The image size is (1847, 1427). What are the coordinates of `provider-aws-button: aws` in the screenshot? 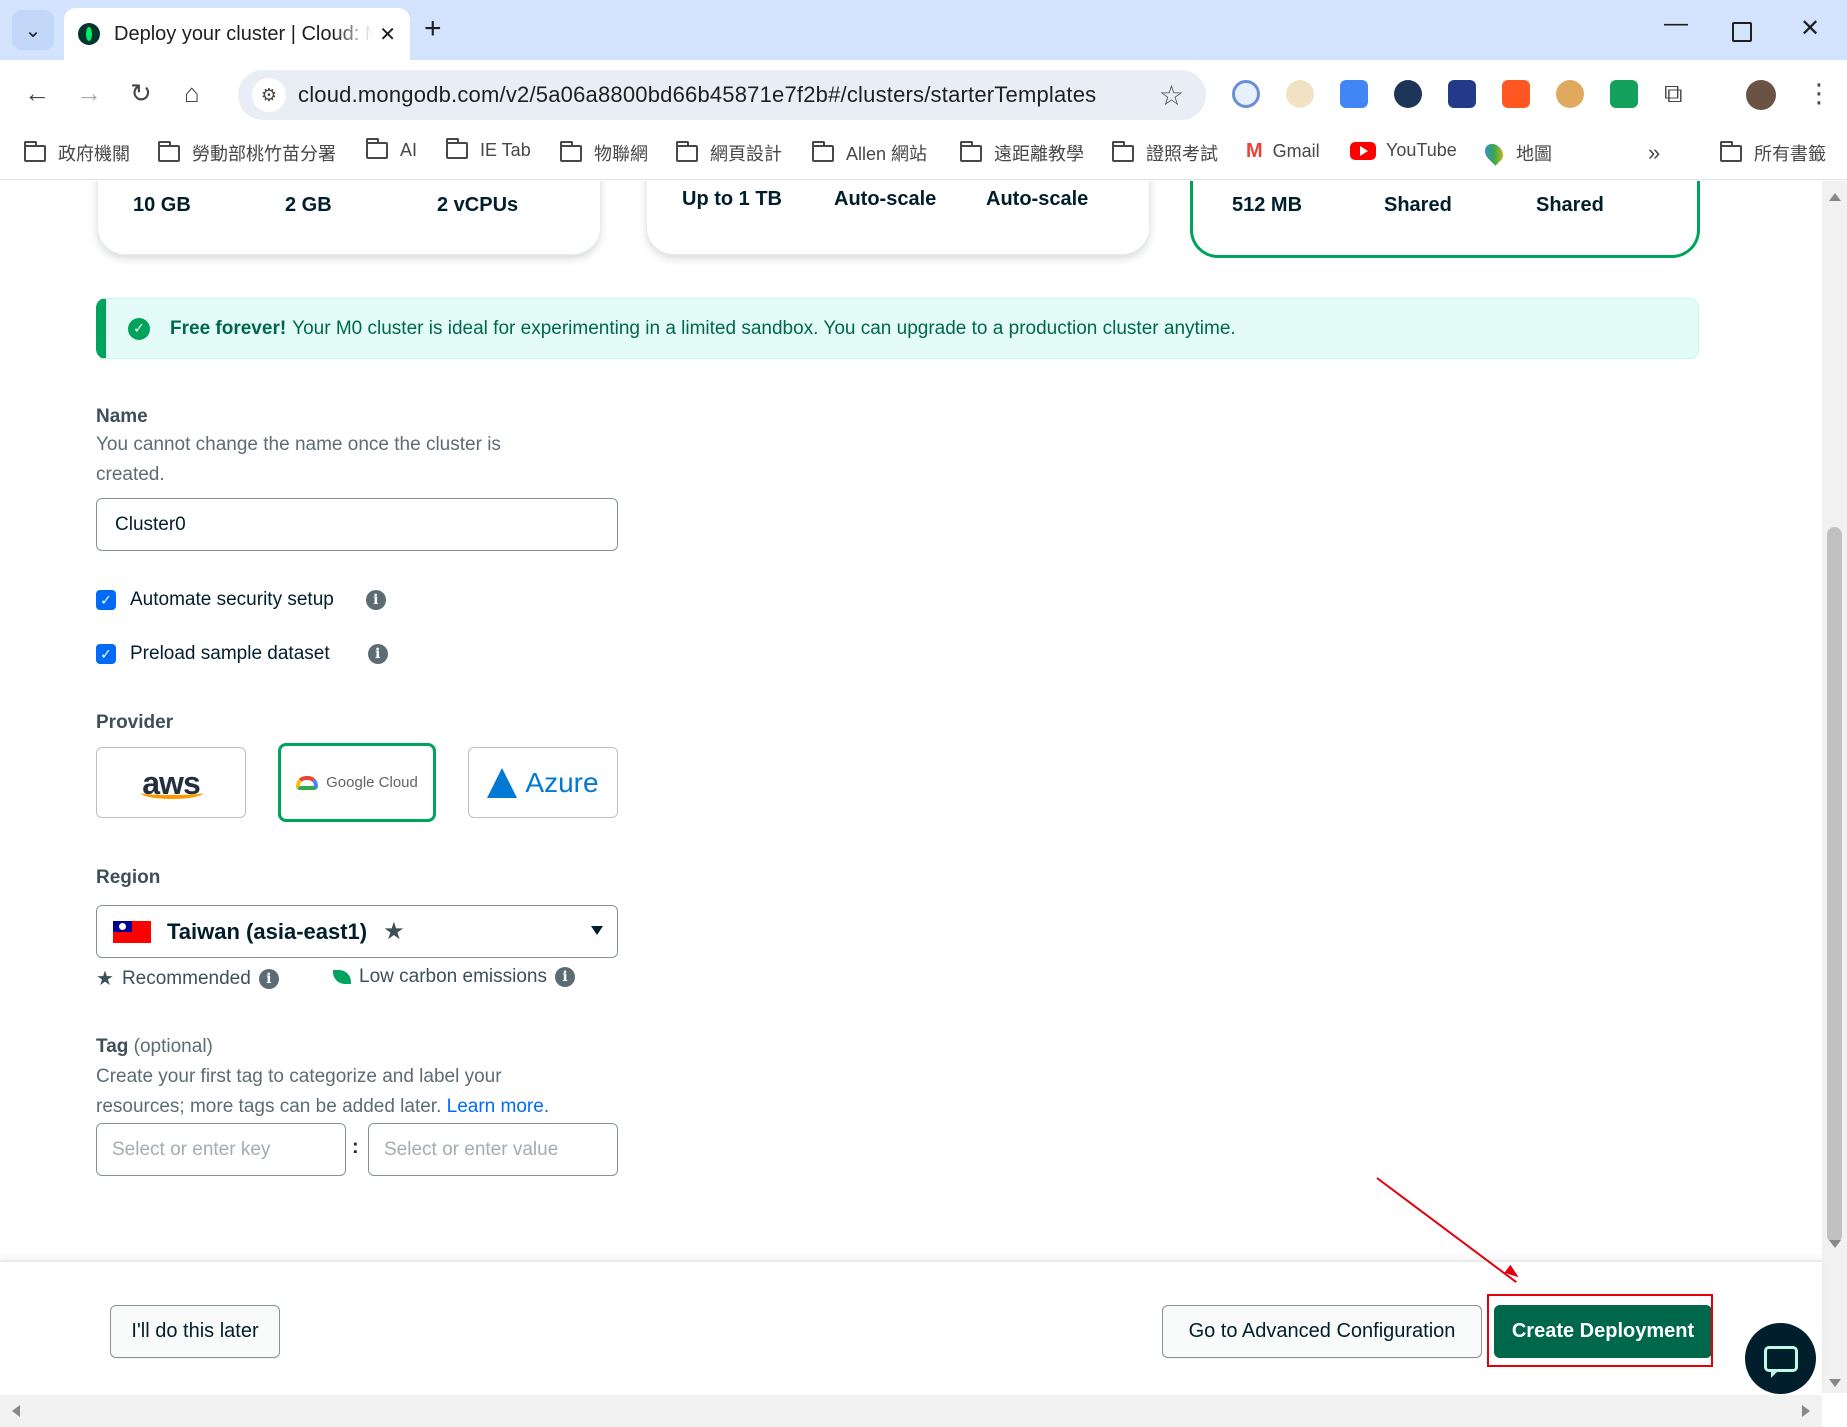 It's located at (171, 782).